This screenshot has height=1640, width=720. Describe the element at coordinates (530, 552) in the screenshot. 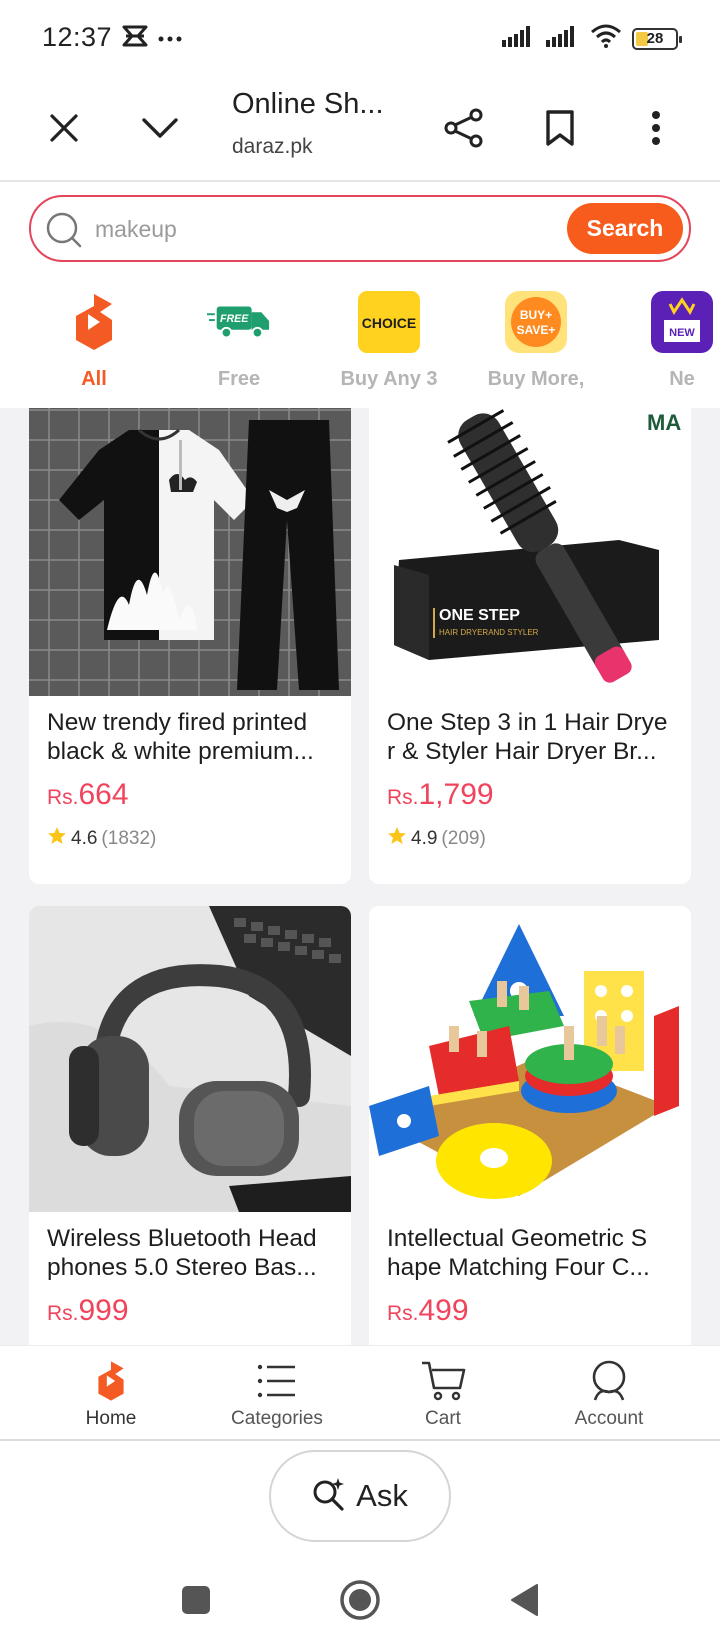

I see `hair-dryer-brush-image: MA ONE STEP HAIR DRYERAND STYLER` at that location.